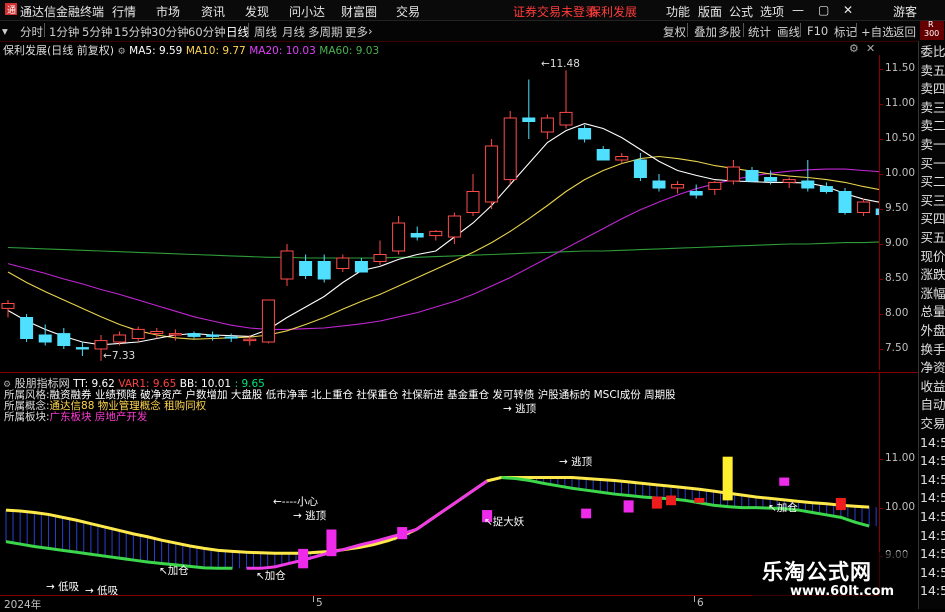  What do you see at coordinates (897, 313) in the screenshot?
I see `y-tick-label: 8.00` at bounding box center [897, 313].